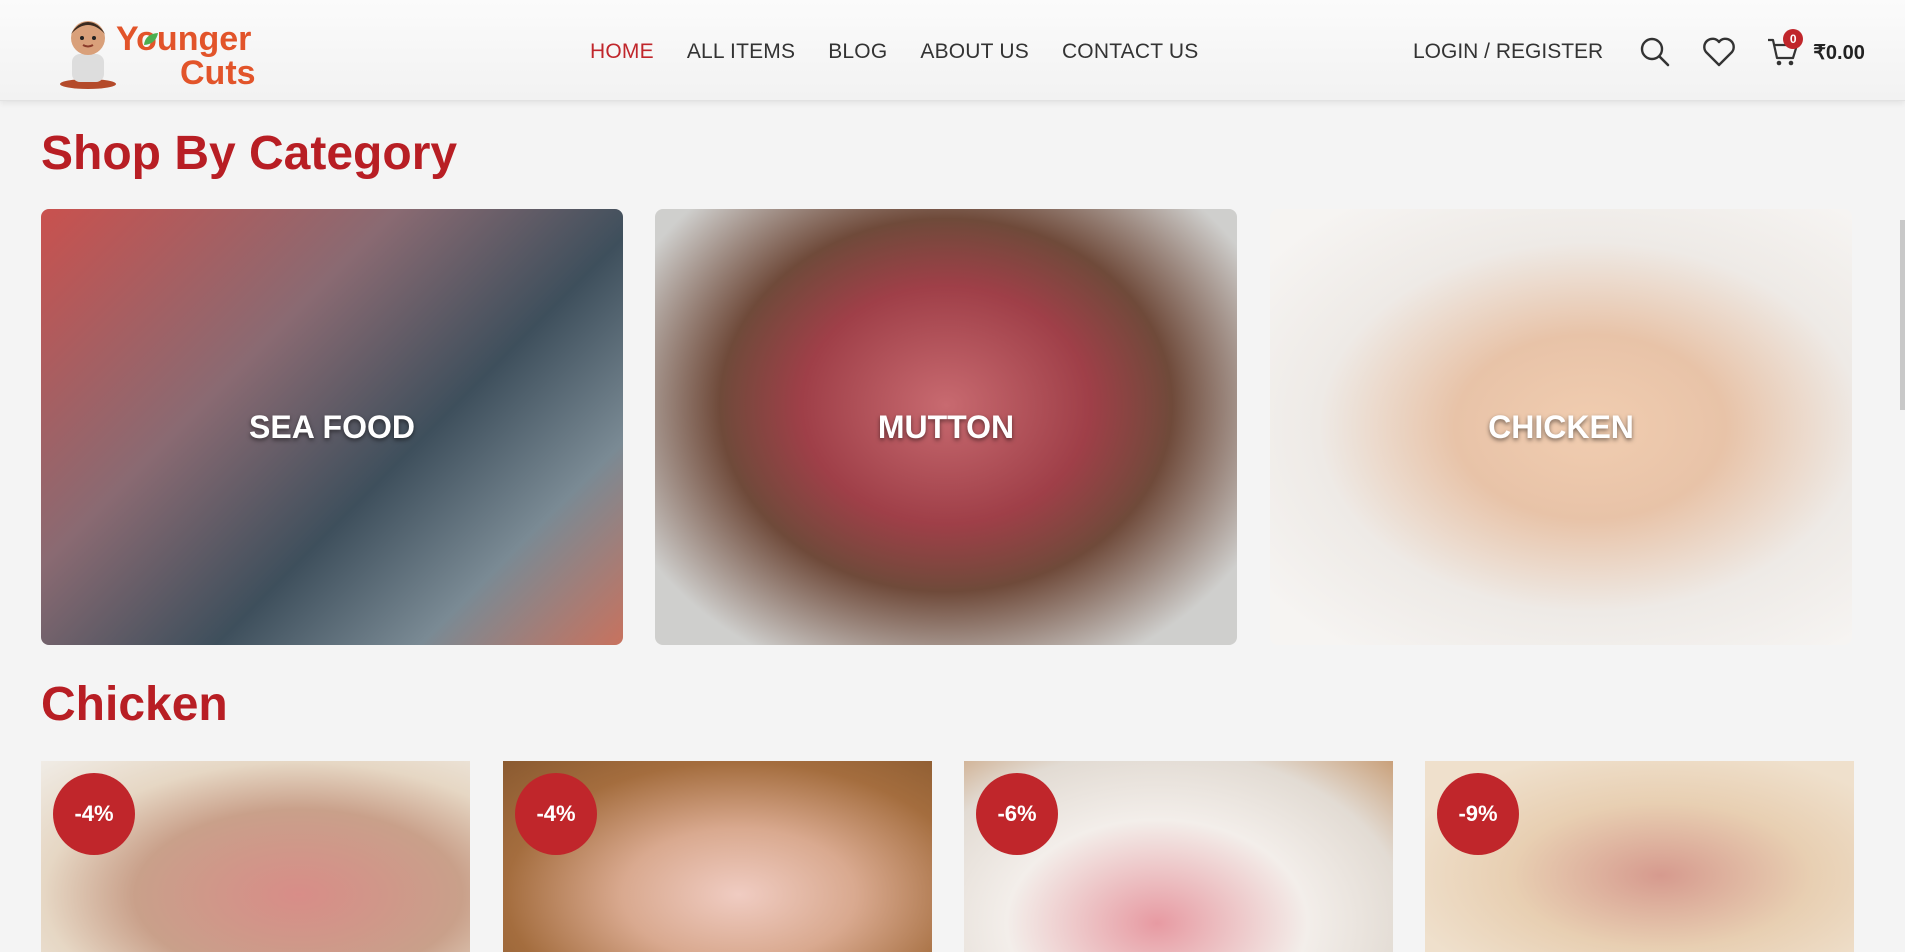 The image size is (1905, 952). I want to click on category-card-chicken: CHICKEN, so click(1561, 427).